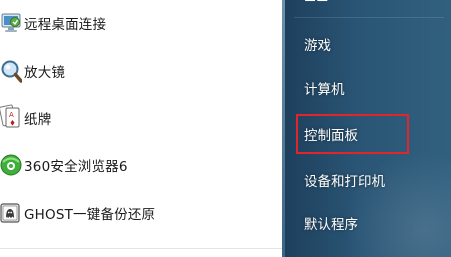  I want to click on place-item-computer: 计算机, so click(324, 88).